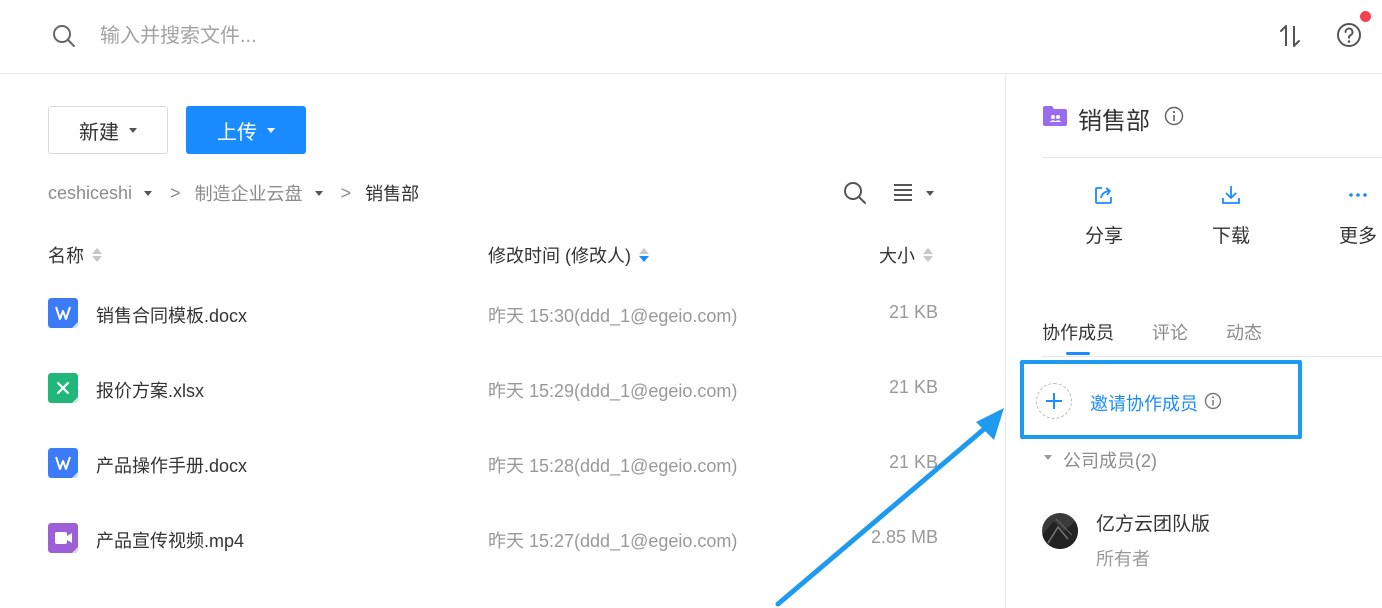  I want to click on tab-collaborators: 协作成员, so click(1078, 332).